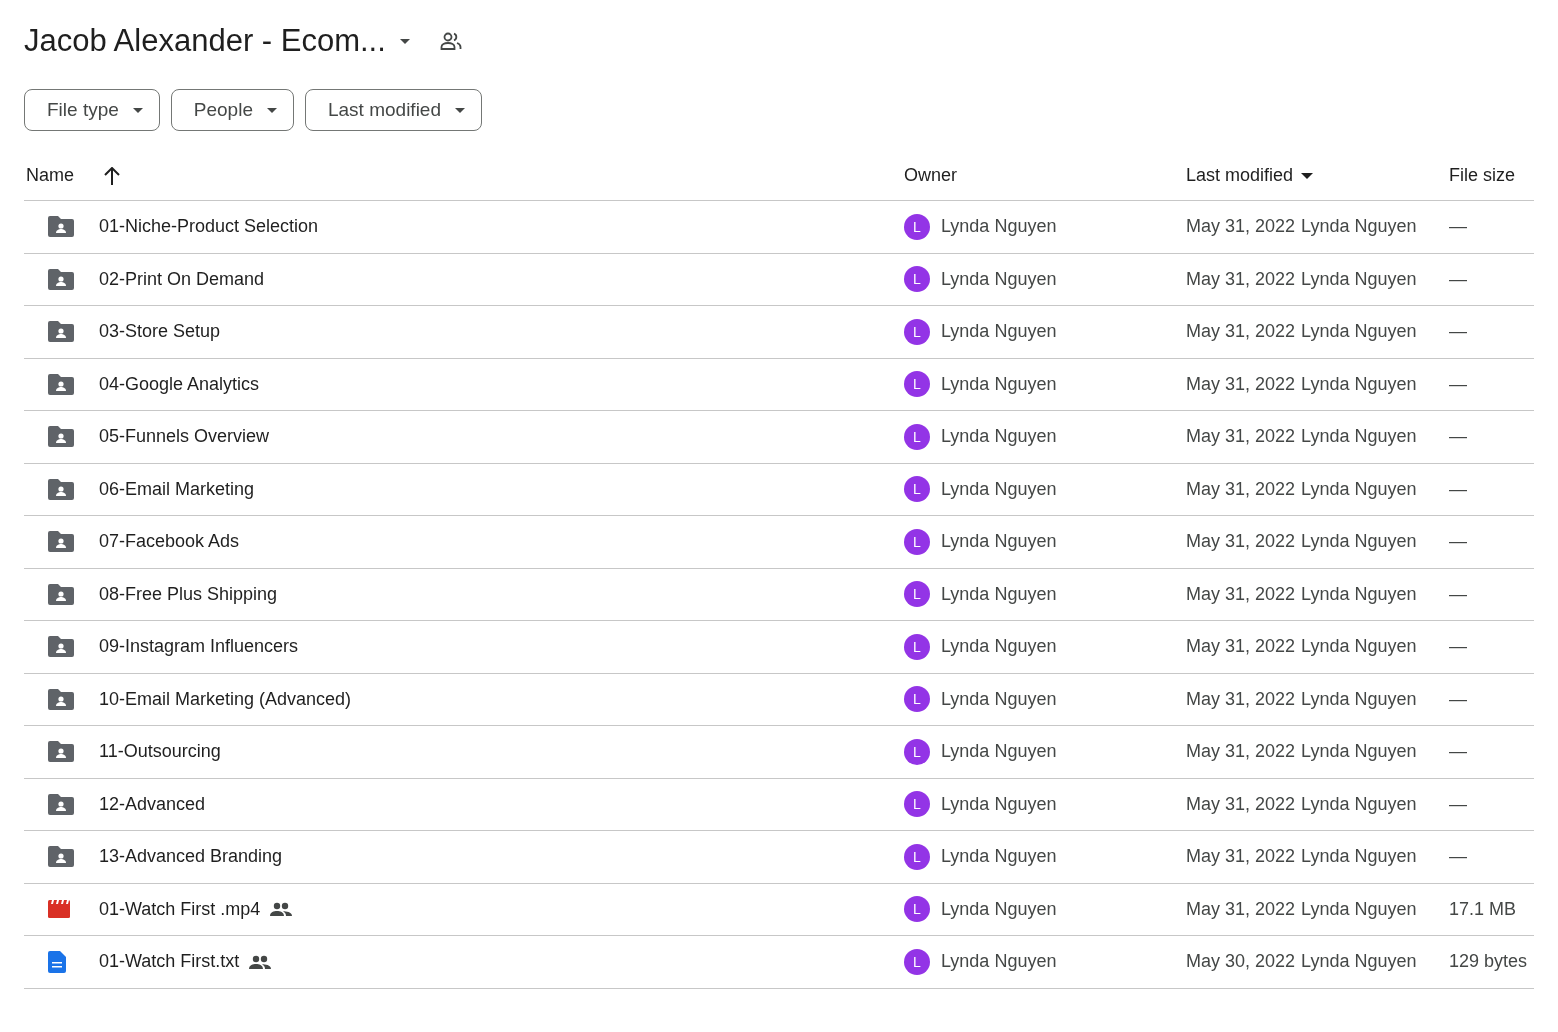  I want to click on file-name: 06-Email Marketing, so click(177, 489).